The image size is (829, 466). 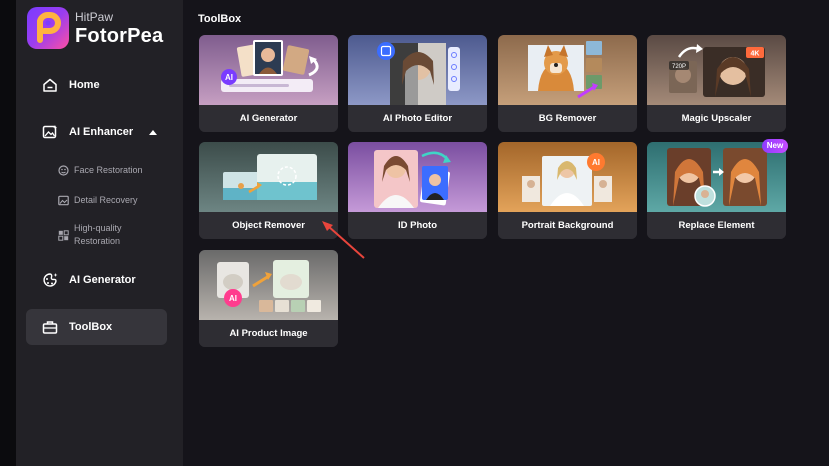 What do you see at coordinates (63, 170) in the screenshot?
I see `face-icon` at bounding box center [63, 170].